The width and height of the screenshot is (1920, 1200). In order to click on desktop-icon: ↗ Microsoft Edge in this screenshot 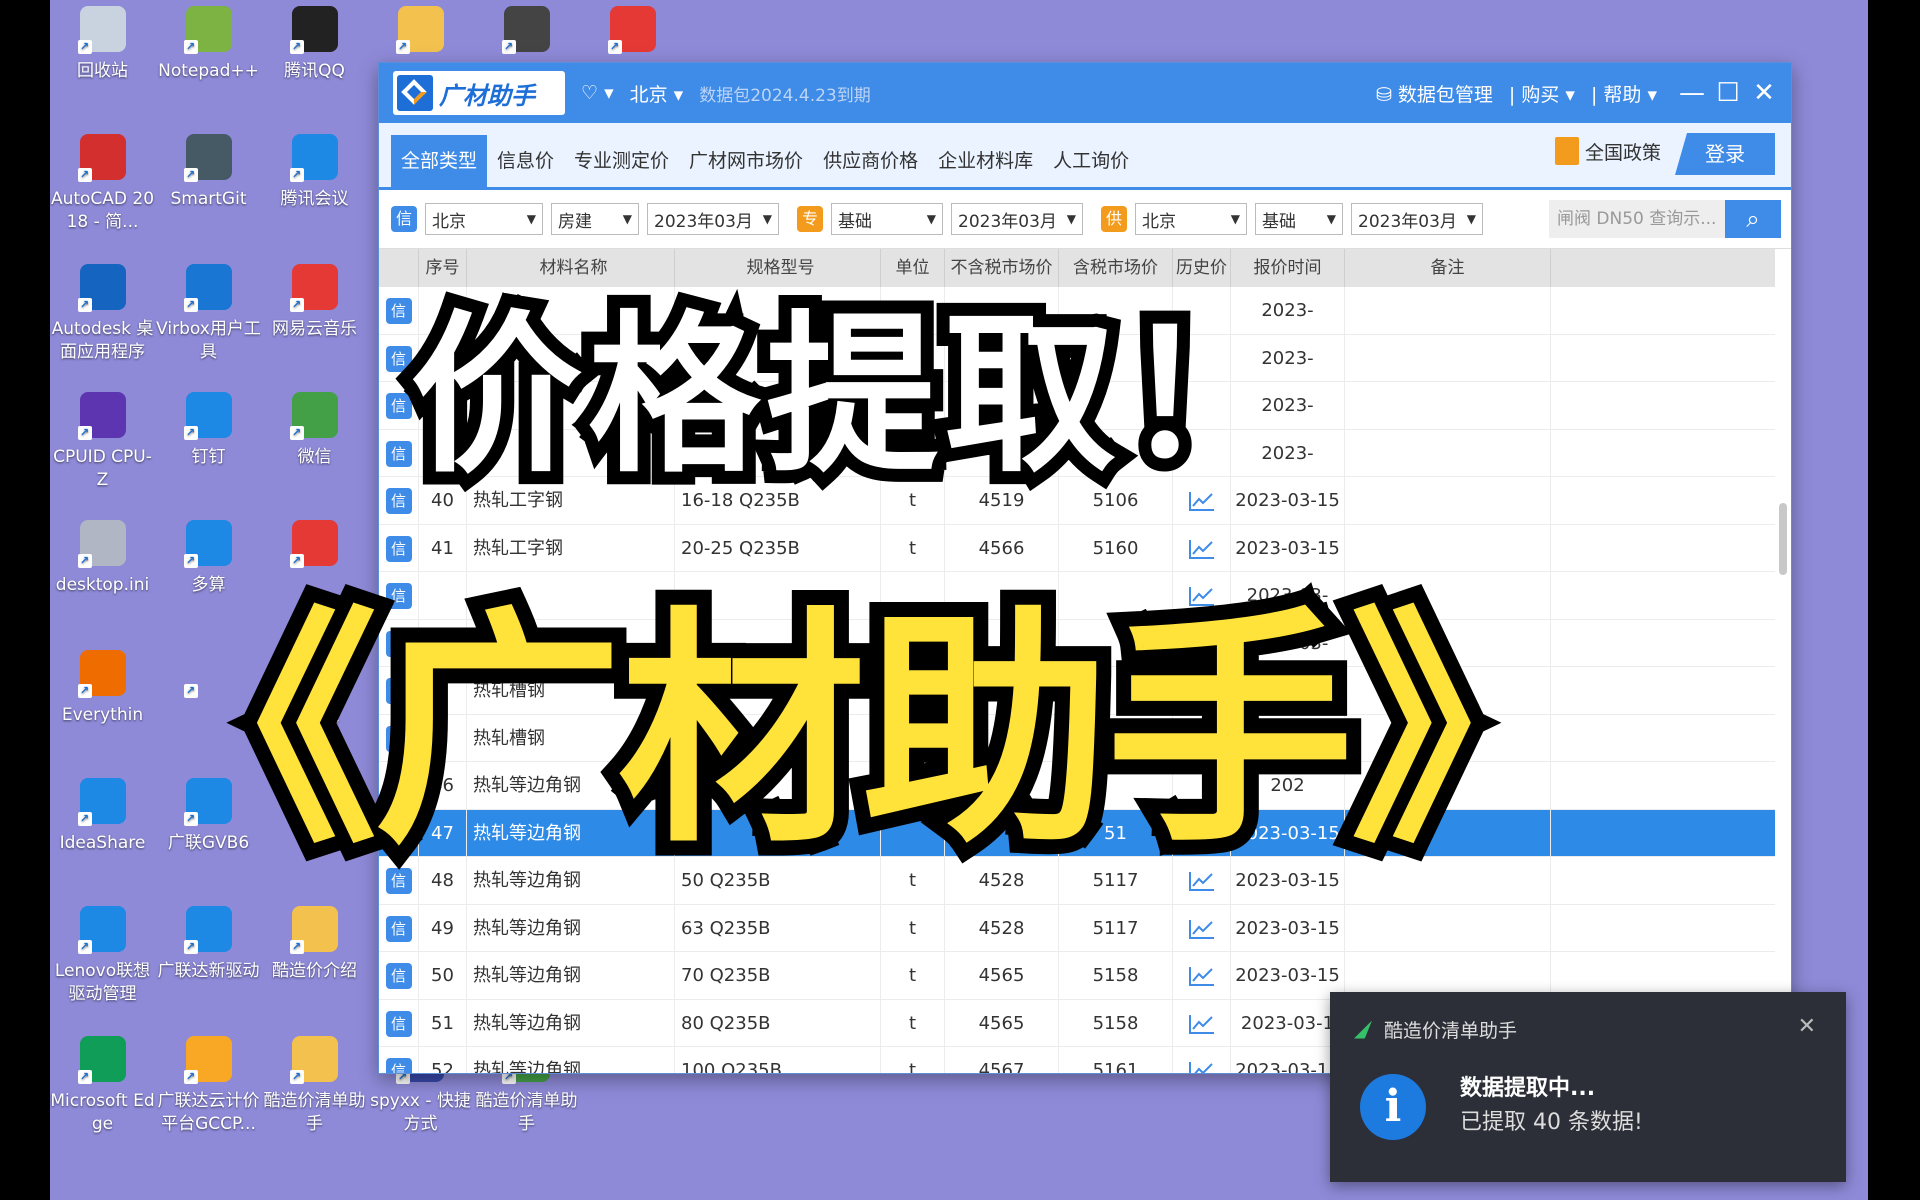, I will do `click(102, 1086)`.